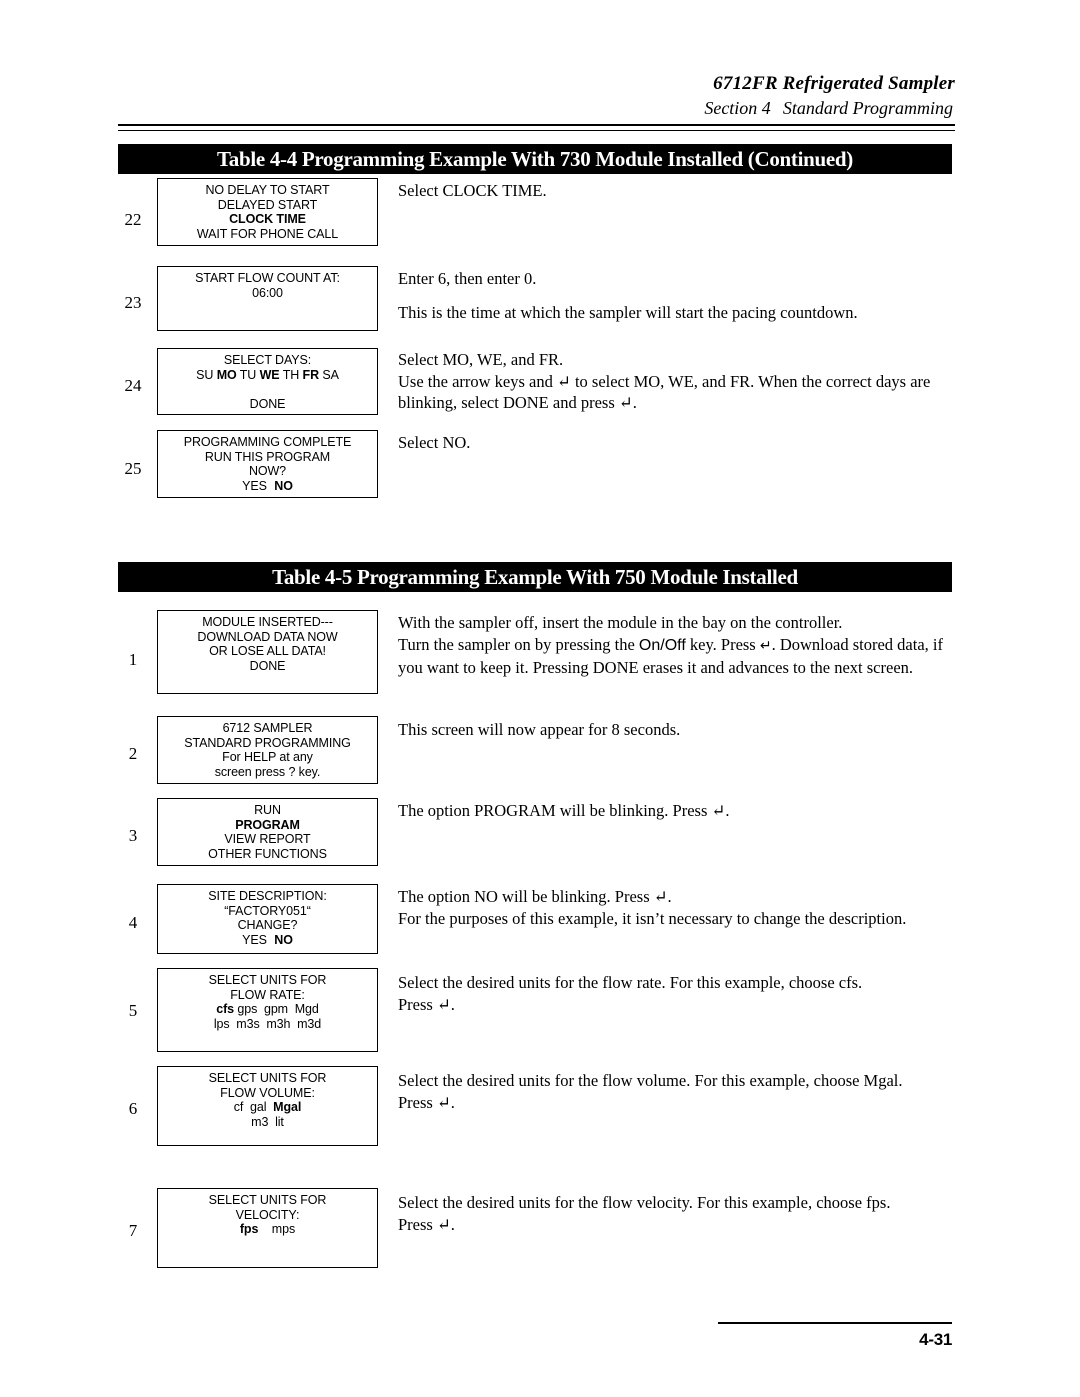  Describe the element at coordinates (133, 753) in the screenshot. I see `row-number: 2` at that location.